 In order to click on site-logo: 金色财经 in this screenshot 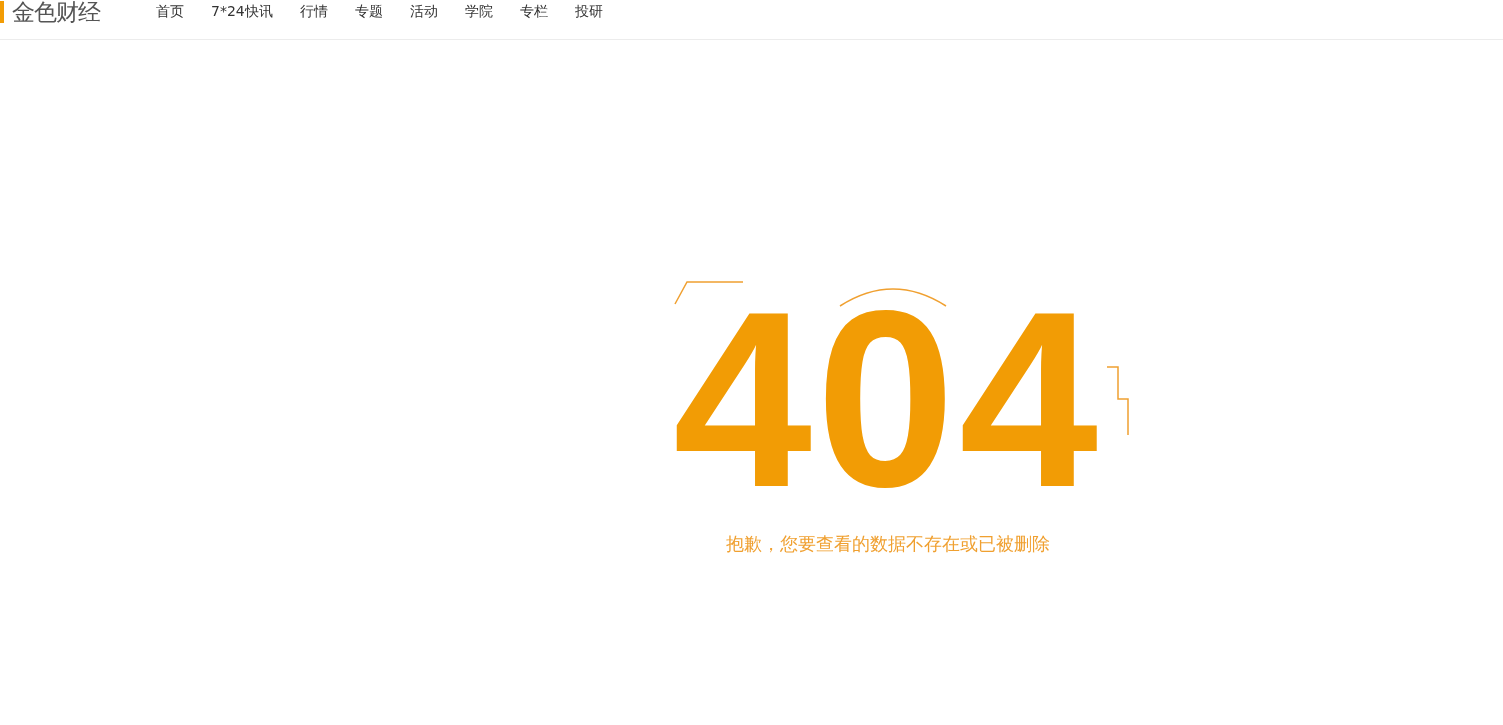, I will do `click(56, 12)`.